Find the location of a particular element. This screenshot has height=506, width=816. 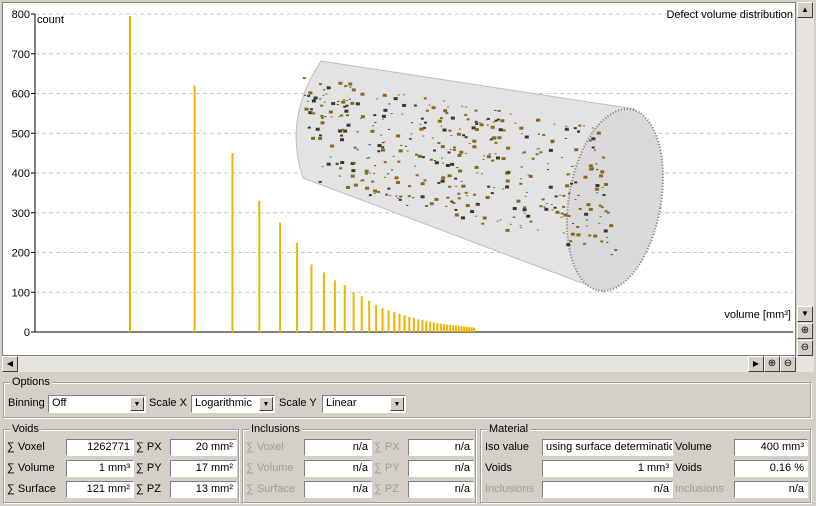

zoom-out-icon: ⊖ is located at coordinates (788, 363).